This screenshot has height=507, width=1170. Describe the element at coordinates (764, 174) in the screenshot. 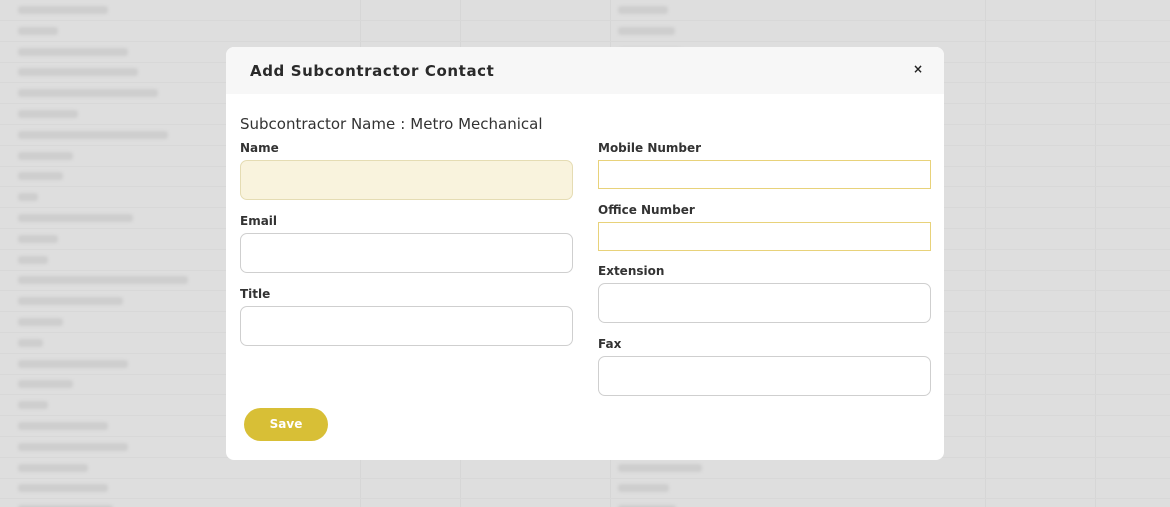

I see `mobile-number-input` at that location.